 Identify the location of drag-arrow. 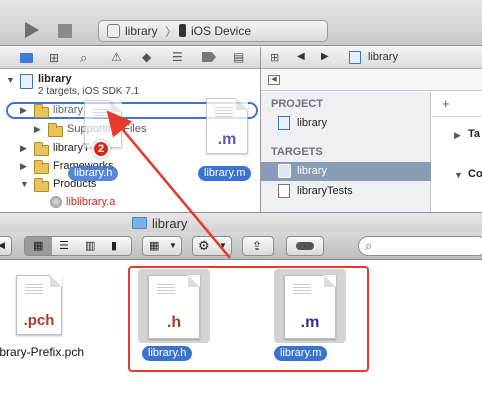
(168, 184).